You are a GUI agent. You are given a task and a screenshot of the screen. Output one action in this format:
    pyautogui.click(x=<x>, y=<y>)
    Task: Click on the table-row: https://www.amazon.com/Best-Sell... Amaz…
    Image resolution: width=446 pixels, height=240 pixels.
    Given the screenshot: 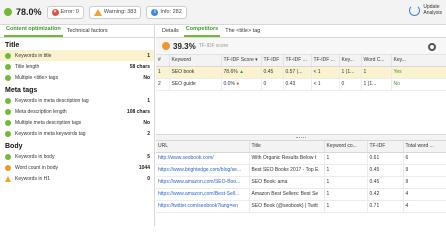 What is the action you would take?
    pyautogui.click(x=301, y=194)
    